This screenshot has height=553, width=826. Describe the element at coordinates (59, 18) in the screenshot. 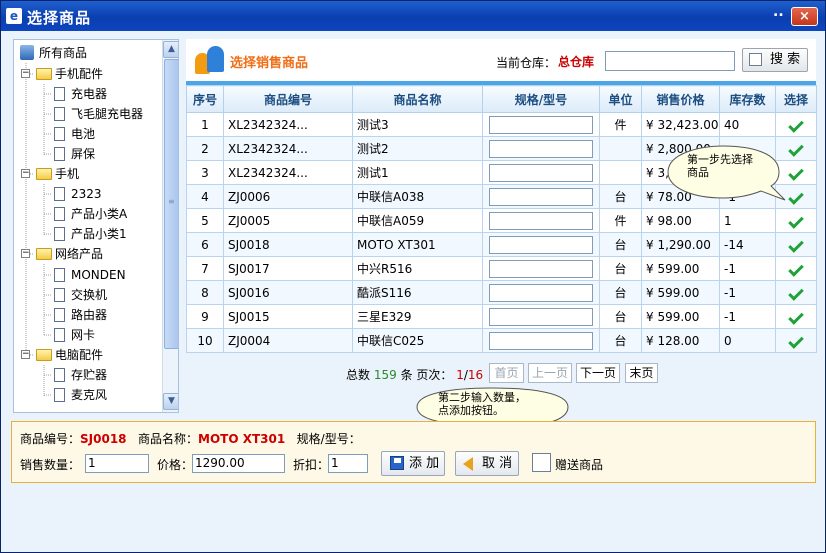

I see `window-title: 选择商品` at that location.